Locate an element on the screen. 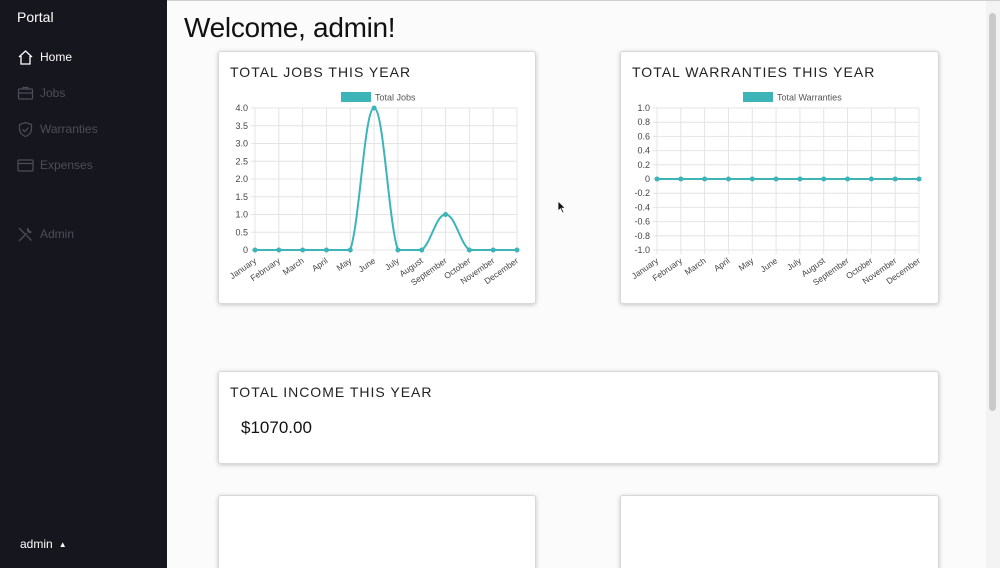 The image size is (1000, 568). user-name: admin is located at coordinates (36, 544).